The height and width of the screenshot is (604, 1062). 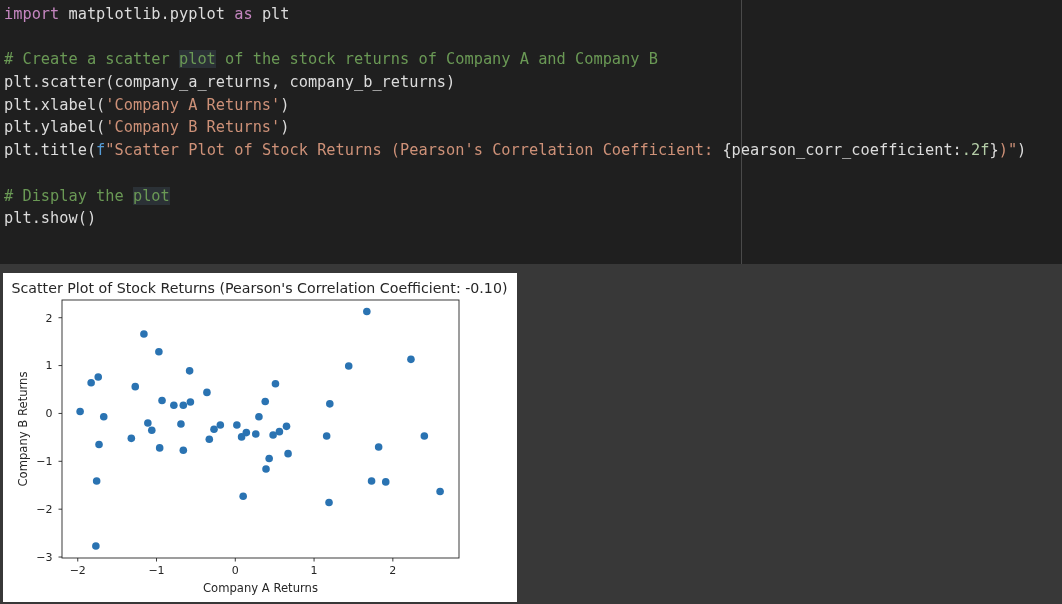 I want to click on x-tick-label: 1, so click(x=314, y=570).